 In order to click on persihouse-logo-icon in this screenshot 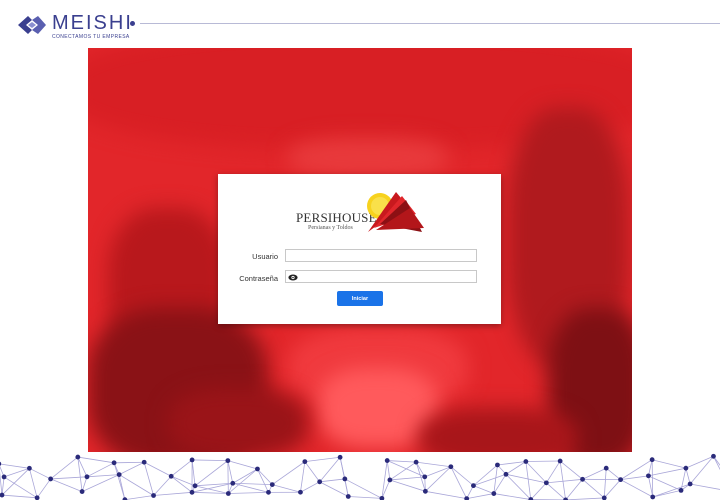, I will do `click(395, 212)`.